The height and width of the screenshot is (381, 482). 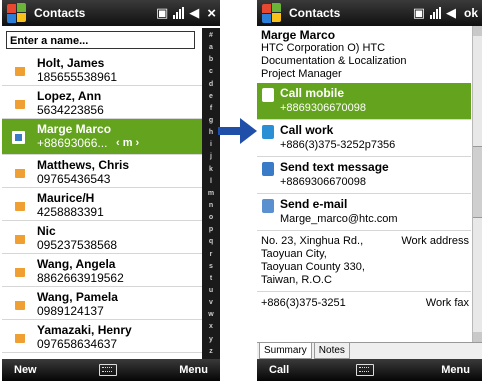 I want to click on signal-icon, so click(x=179, y=13).